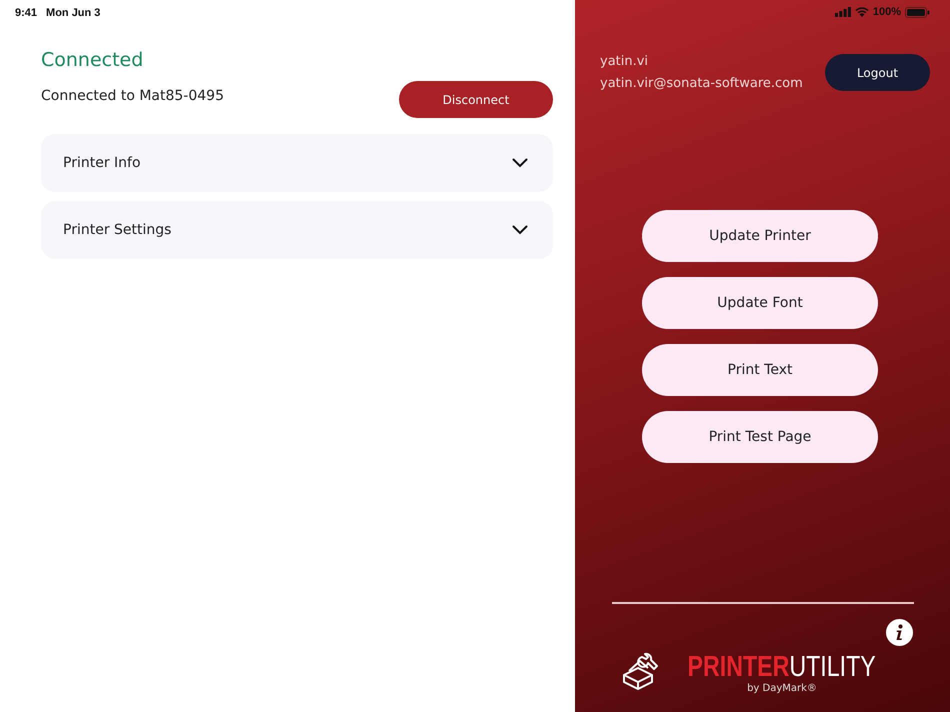 The width and height of the screenshot is (950, 712). I want to click on brand-byline: by DayMark®, so click(782, 688).